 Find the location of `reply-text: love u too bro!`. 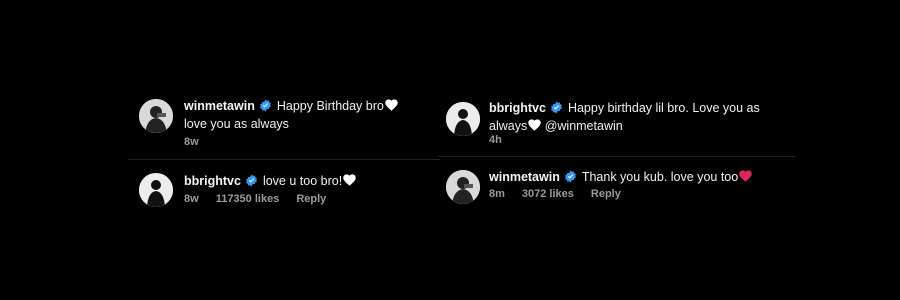

reply-text: love u too bro! is located at coordinates (302, 181).